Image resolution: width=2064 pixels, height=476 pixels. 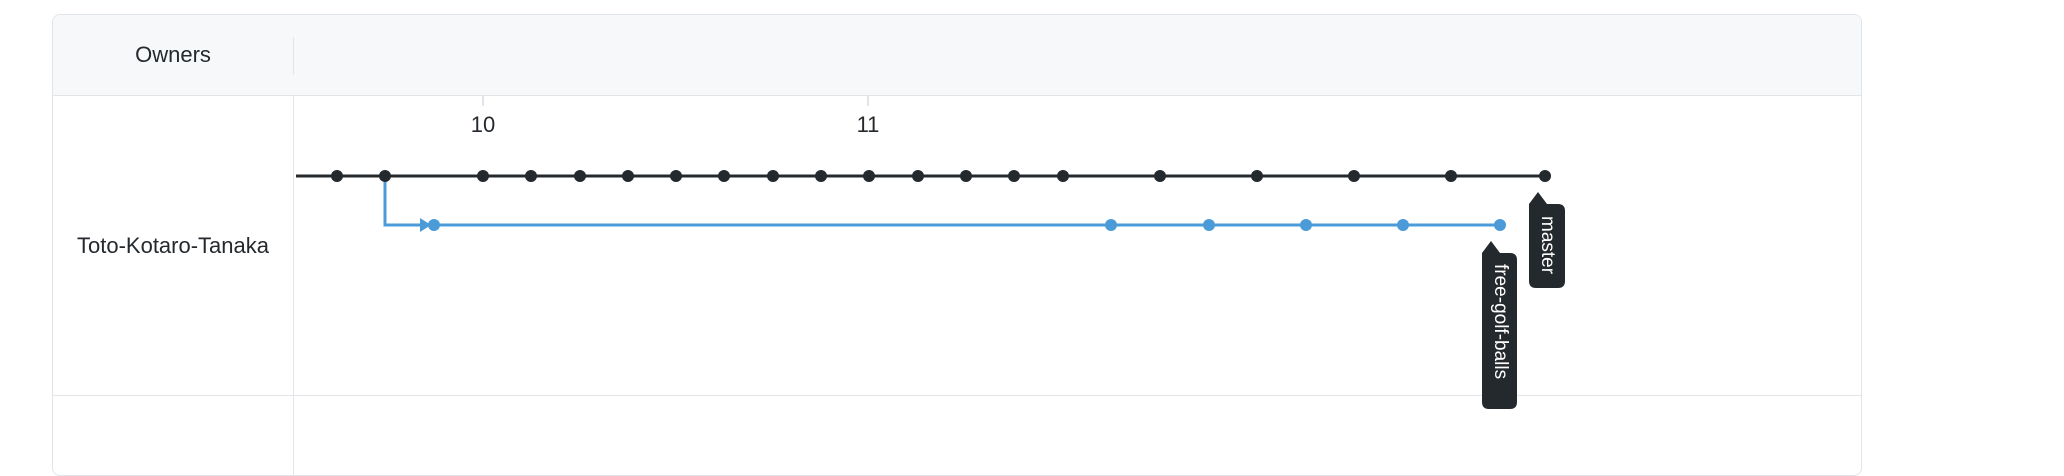 What do you see at coordinates (483, 124) in the screenshot?
I see `date-label: 10` at bounding box center [483, 124].